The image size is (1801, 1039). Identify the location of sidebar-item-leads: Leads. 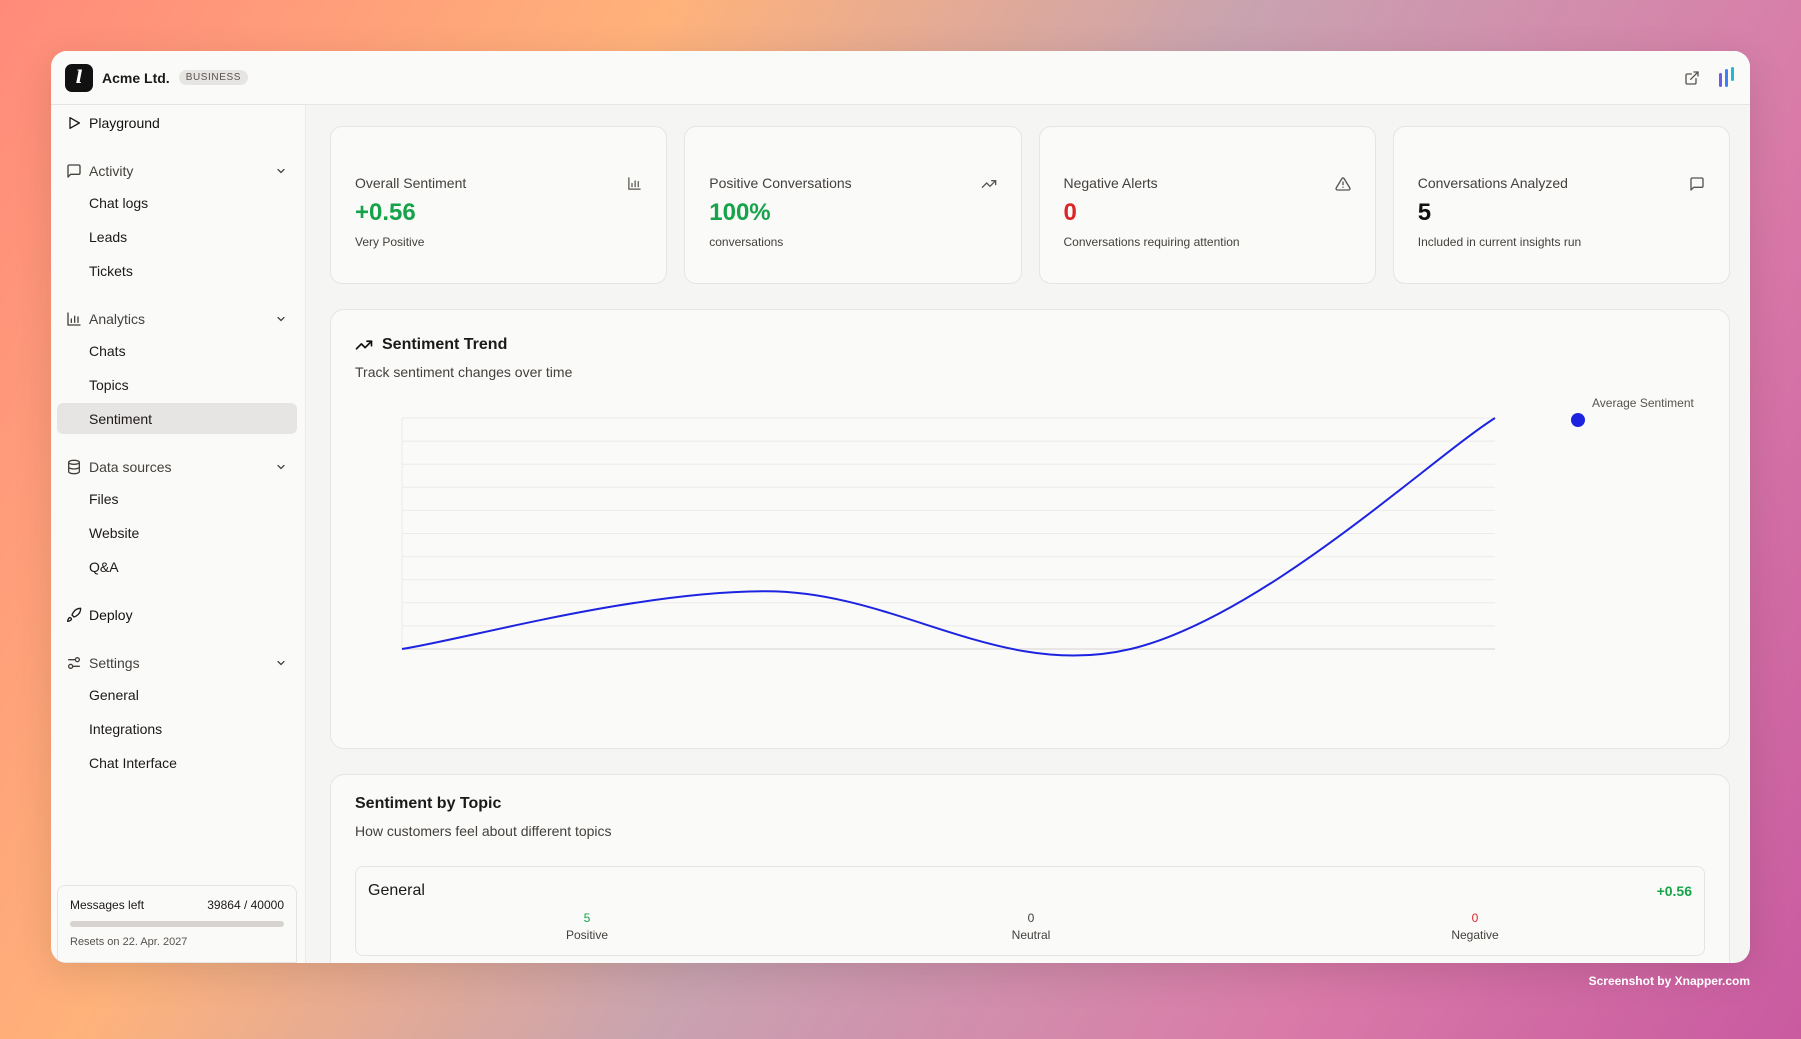
(177, 236).